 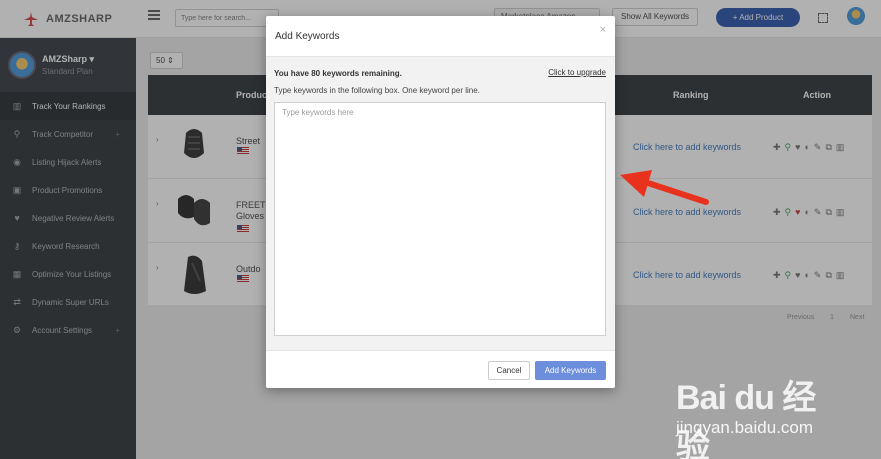 I want to click on watermark-logo: Bai du 经验, so click(x=746, y=419).